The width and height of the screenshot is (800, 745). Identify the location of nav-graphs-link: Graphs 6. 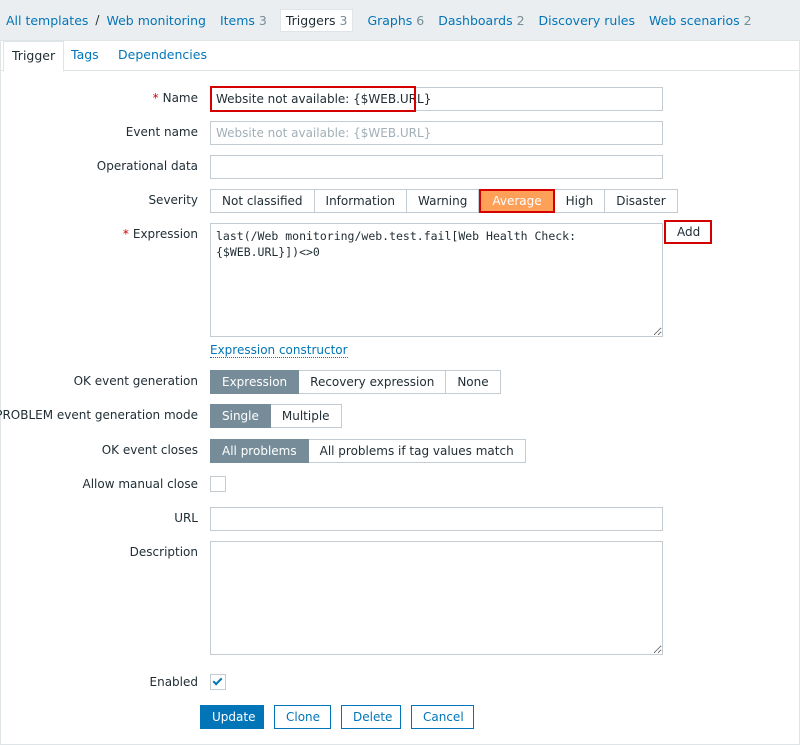
(395, 20).